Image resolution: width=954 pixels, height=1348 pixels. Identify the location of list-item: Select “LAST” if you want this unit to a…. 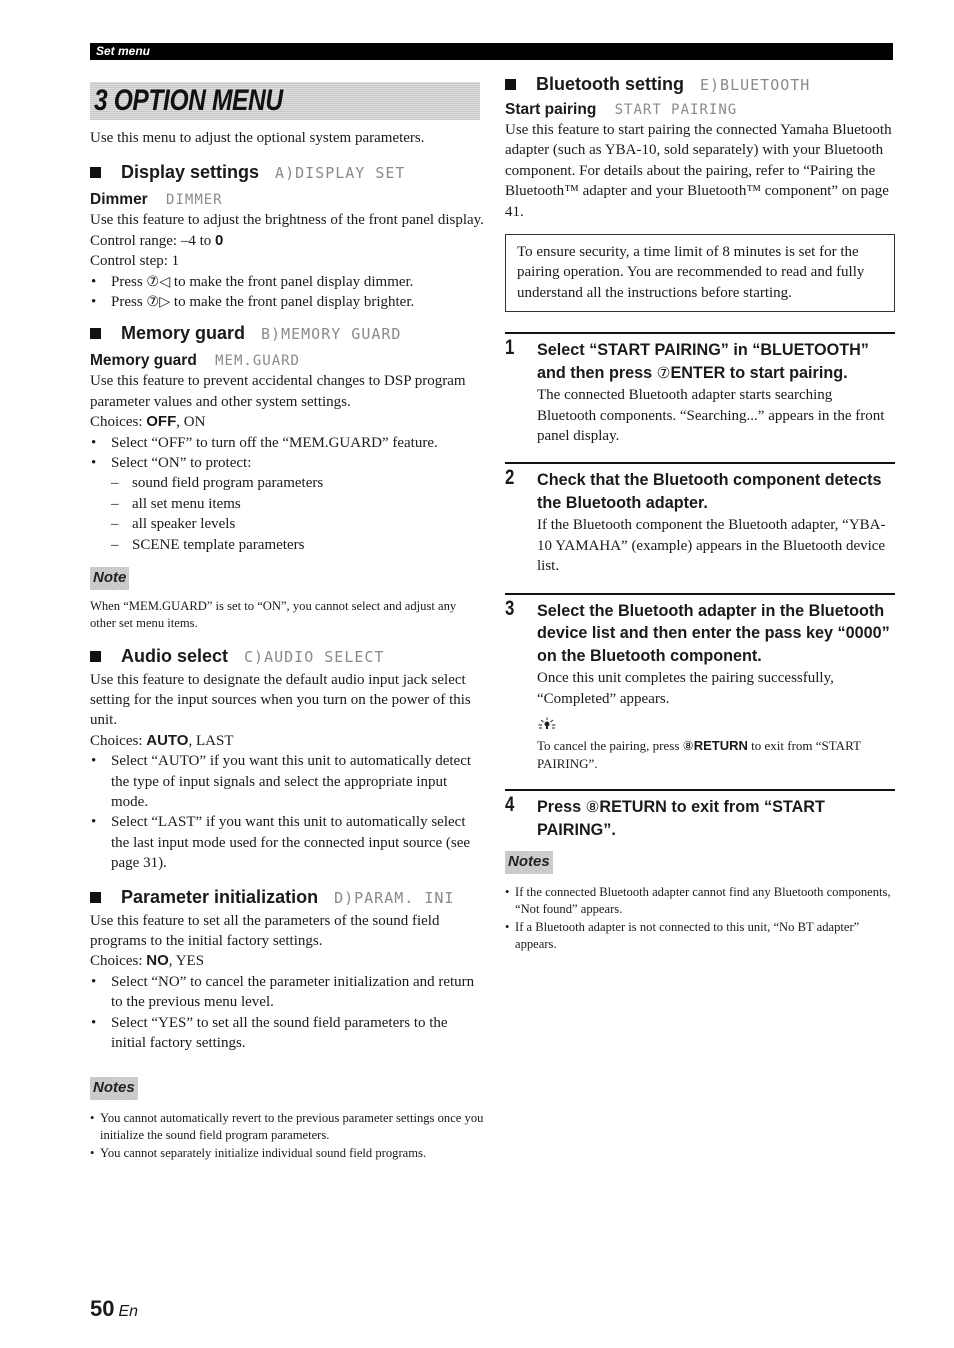
(287, 842).